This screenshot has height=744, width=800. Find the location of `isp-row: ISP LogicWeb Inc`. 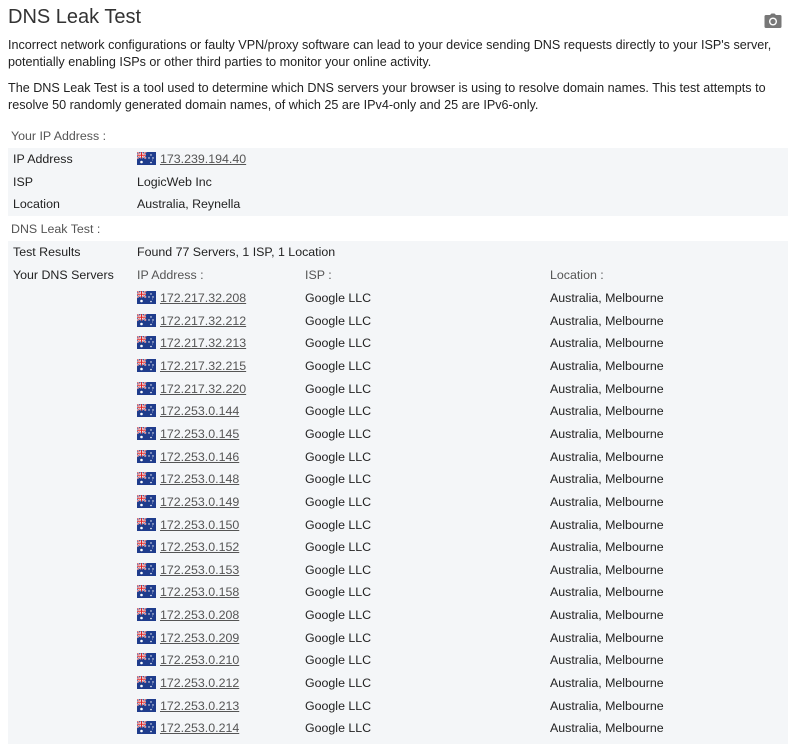

isp-row: ISP LogicWeb Inc is located at coordinates (398, 182).